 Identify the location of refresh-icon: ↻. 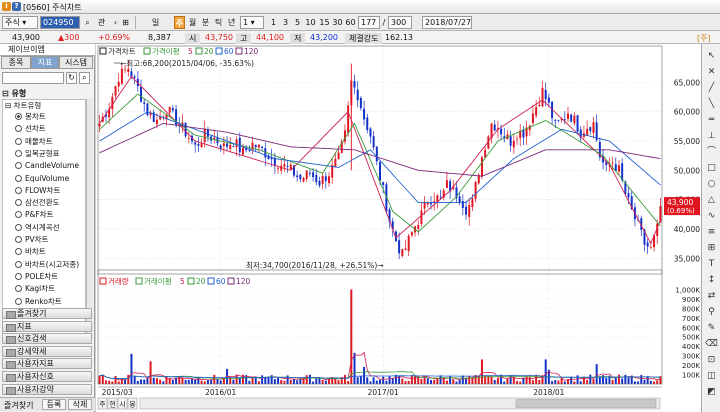
(71, 78).